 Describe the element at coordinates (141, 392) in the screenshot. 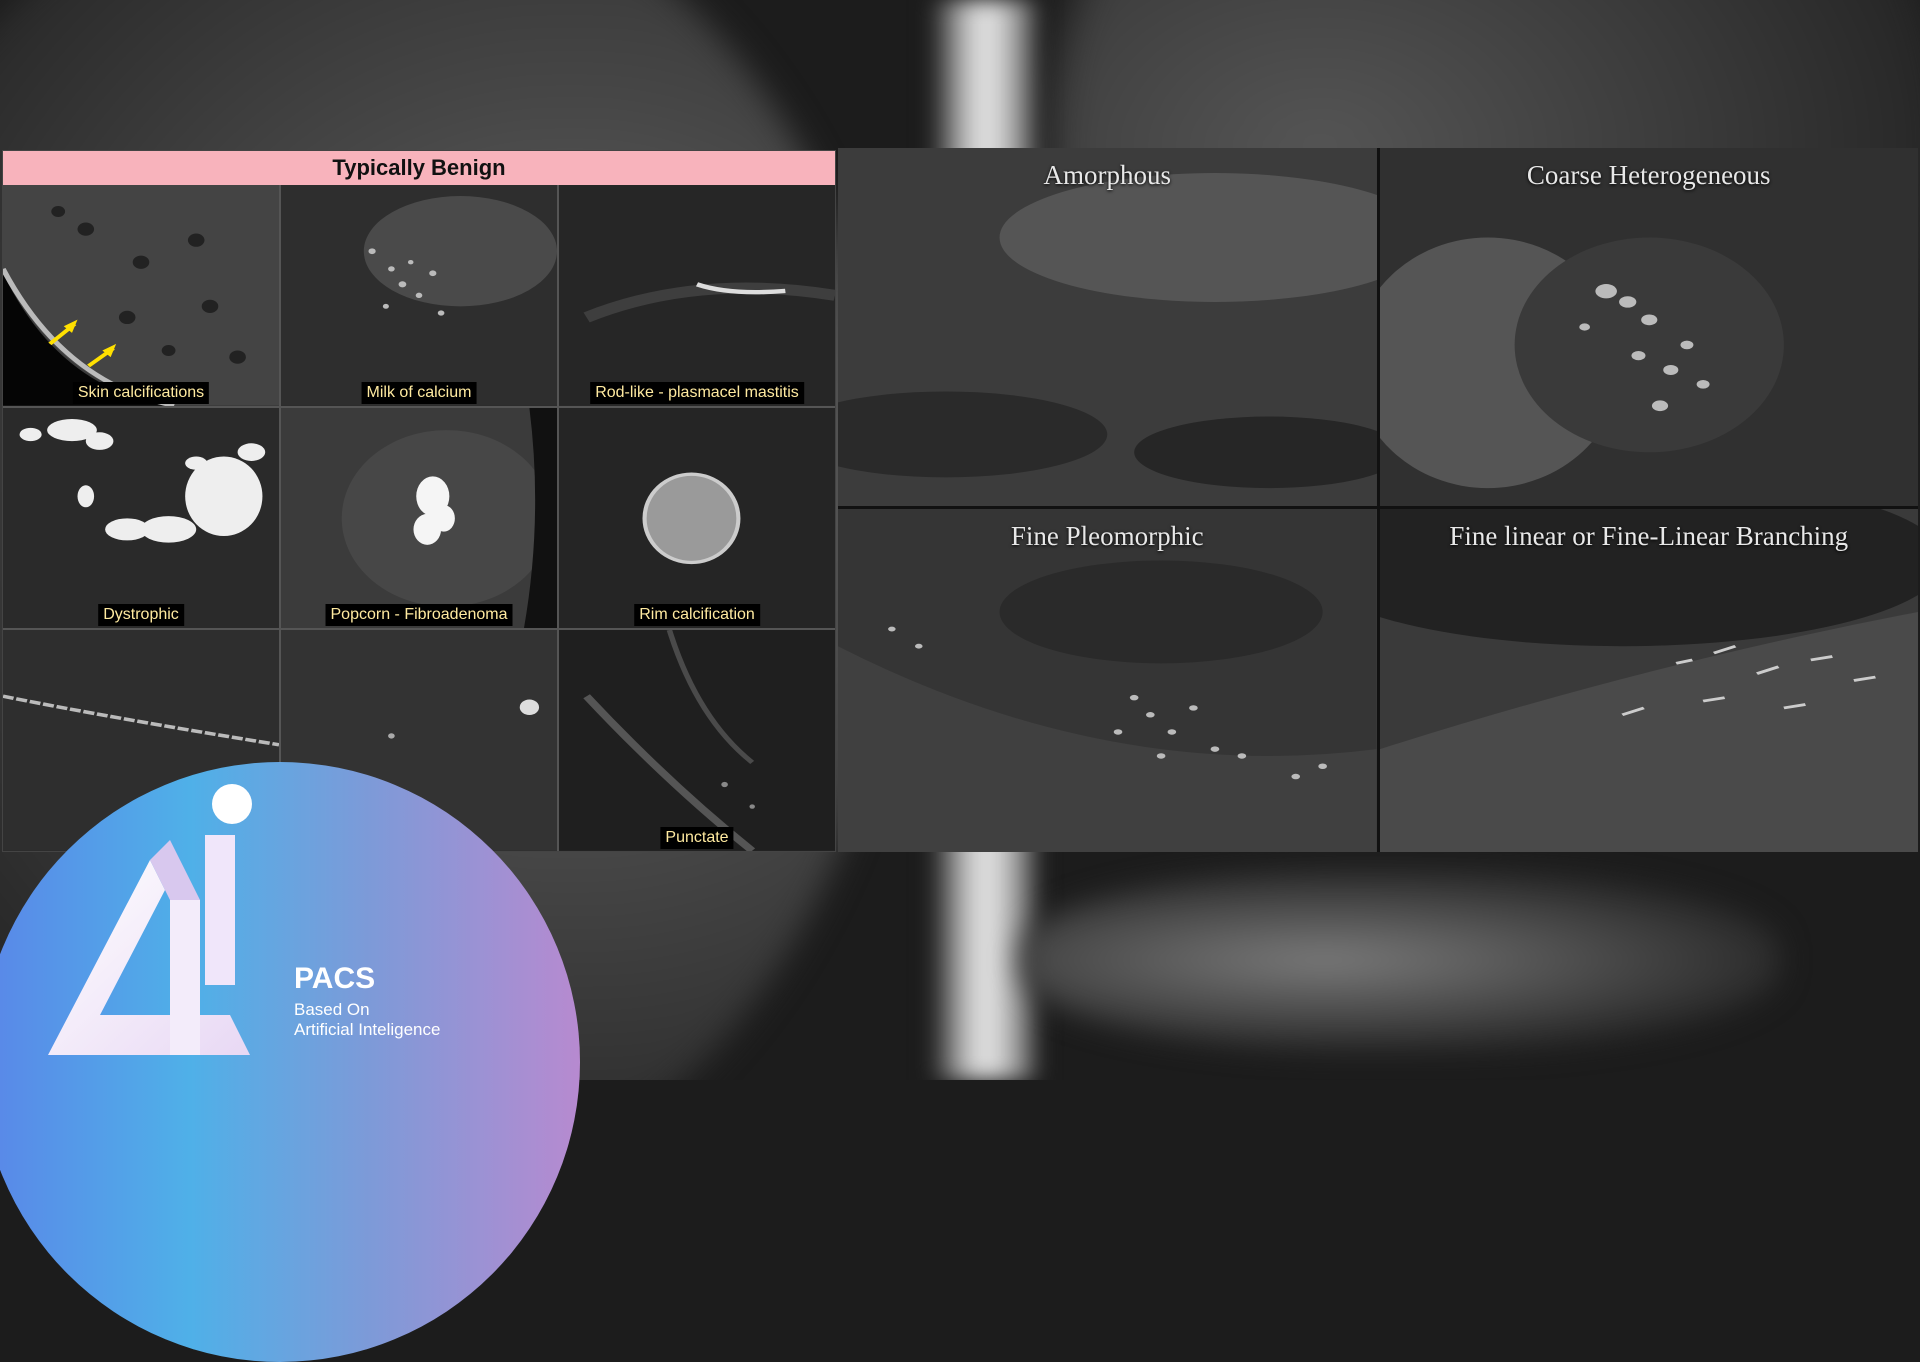

I see `cell-label: Skin calcifications` at that location.